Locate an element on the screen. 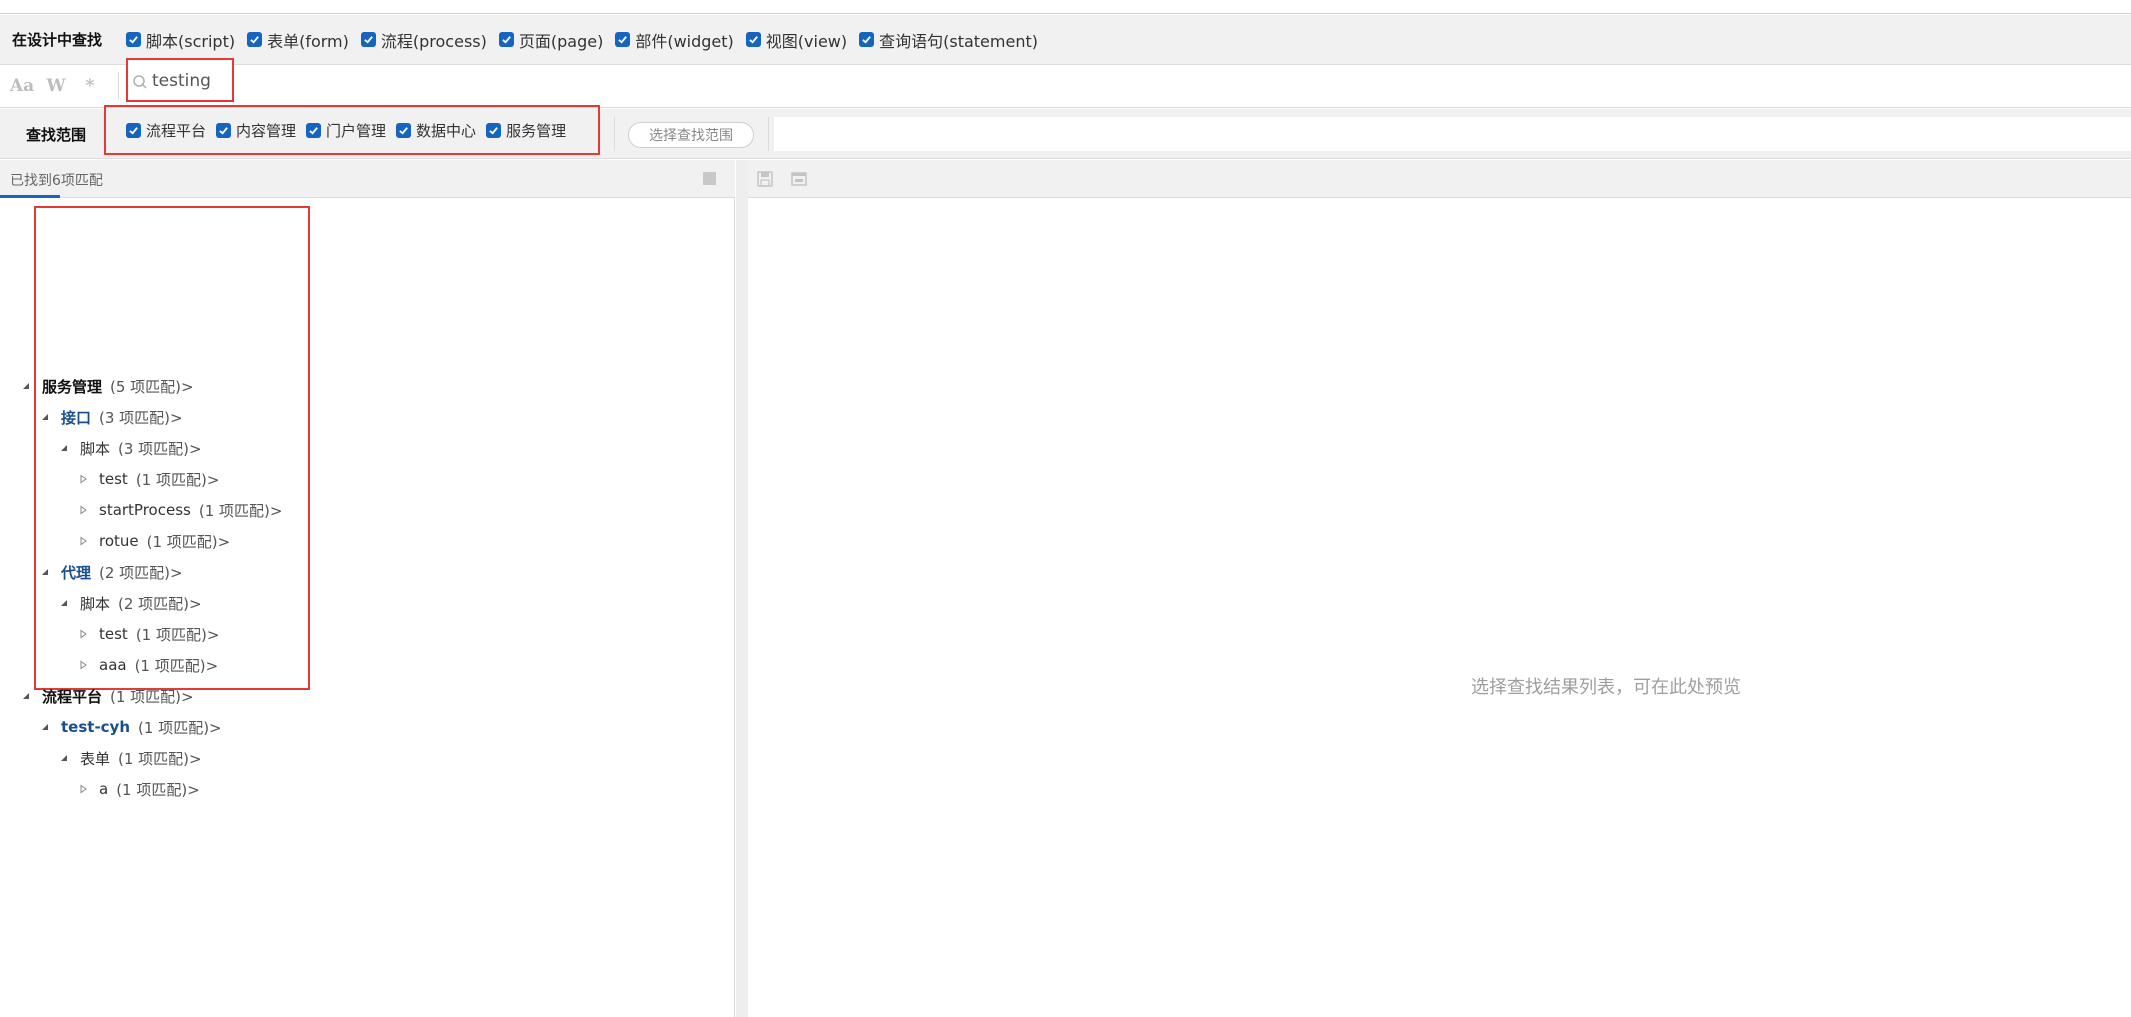 This screenshot has width=2131, height=1017. search-bar: Aa W * is located at coordinates (1065, 83).